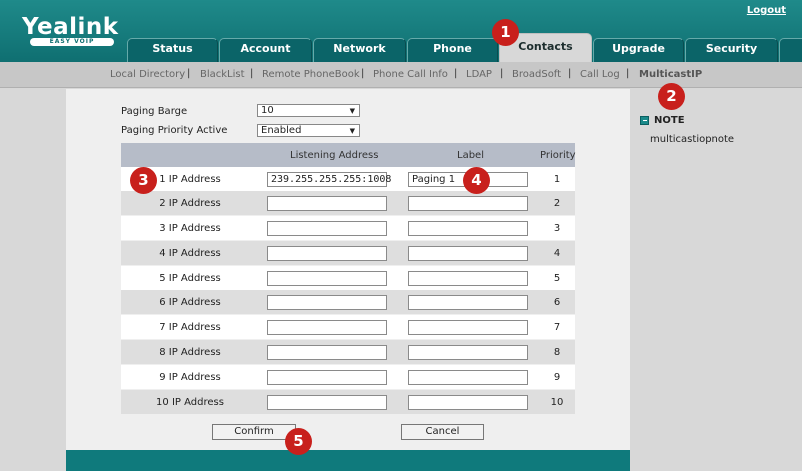  I want to click on listening-address-input: 239.255.255.255:1008, so click(329, 179).